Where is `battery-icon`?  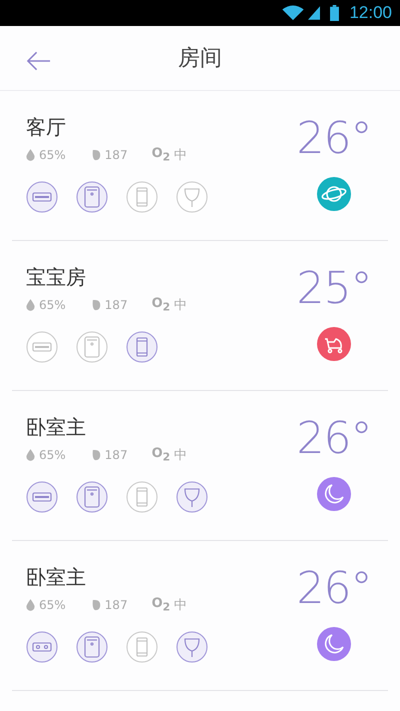 battery-icon is located at coordinates (335, 13).